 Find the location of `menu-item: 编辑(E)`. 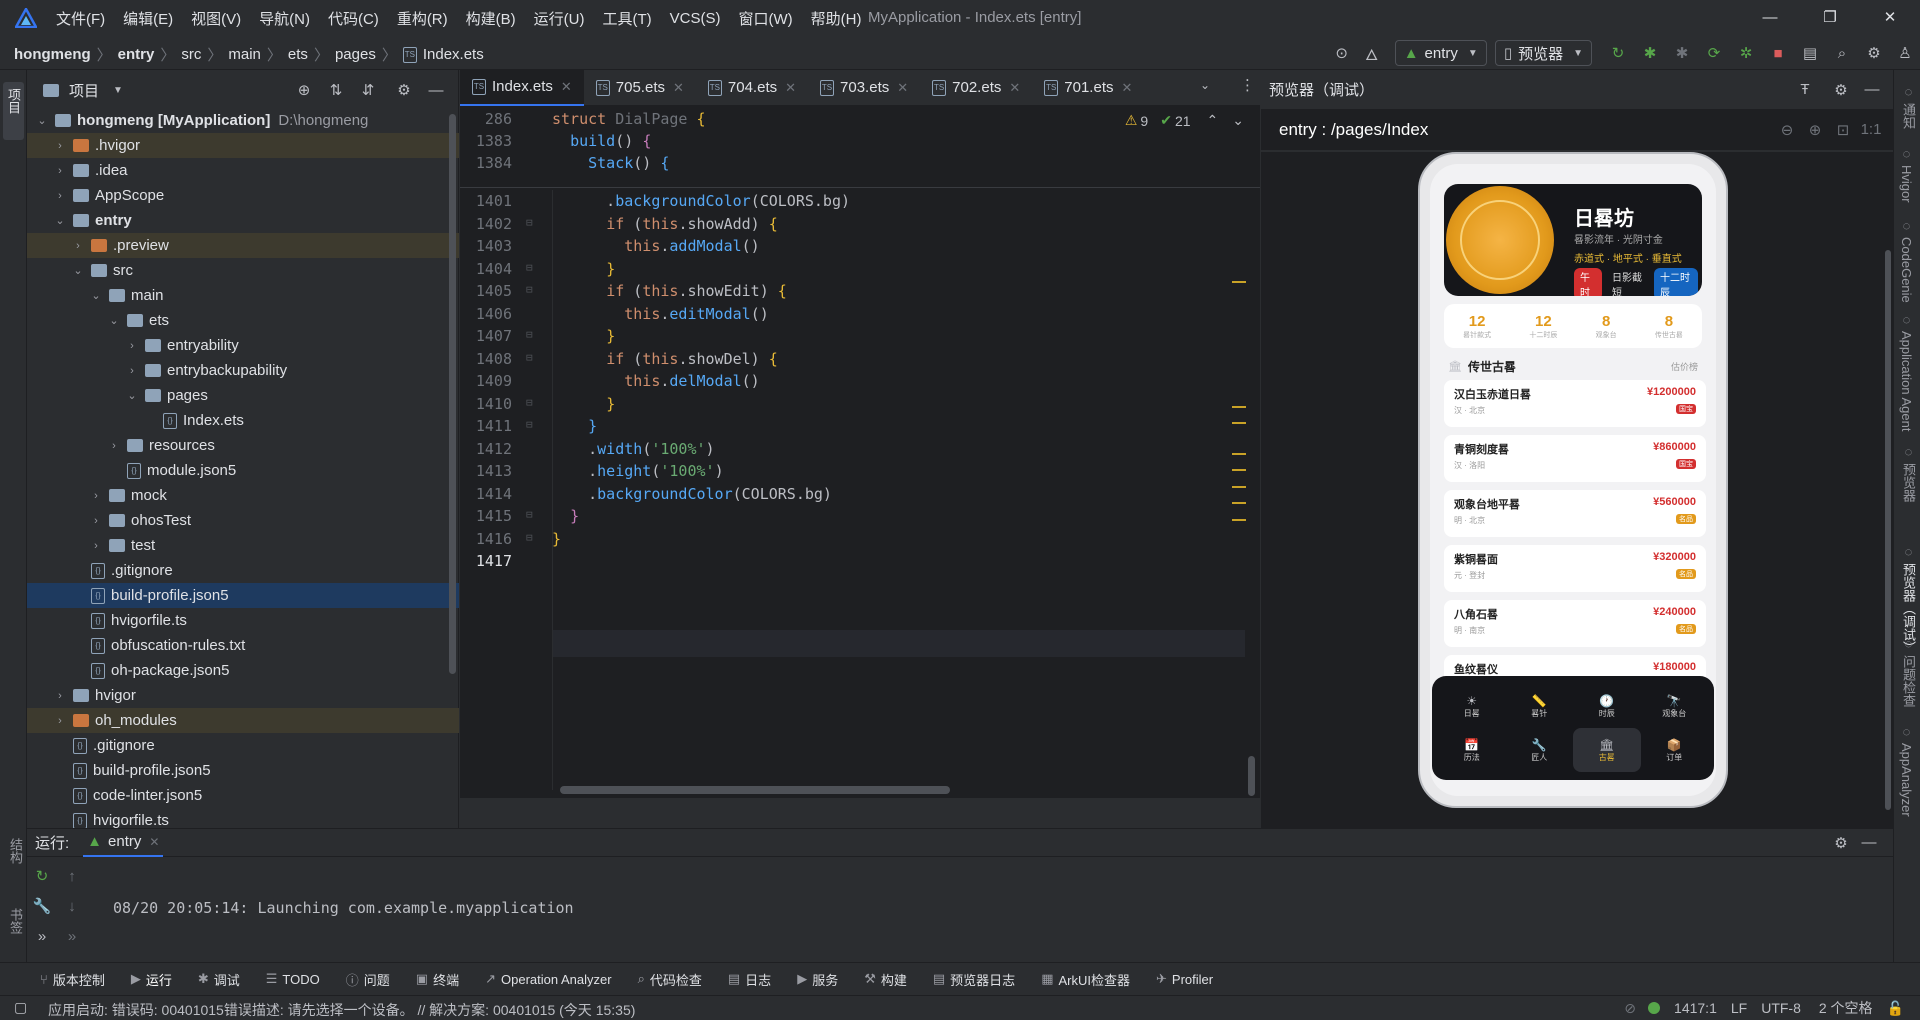

menu-item: 编辑(E) is located at coordinates (148, 18).